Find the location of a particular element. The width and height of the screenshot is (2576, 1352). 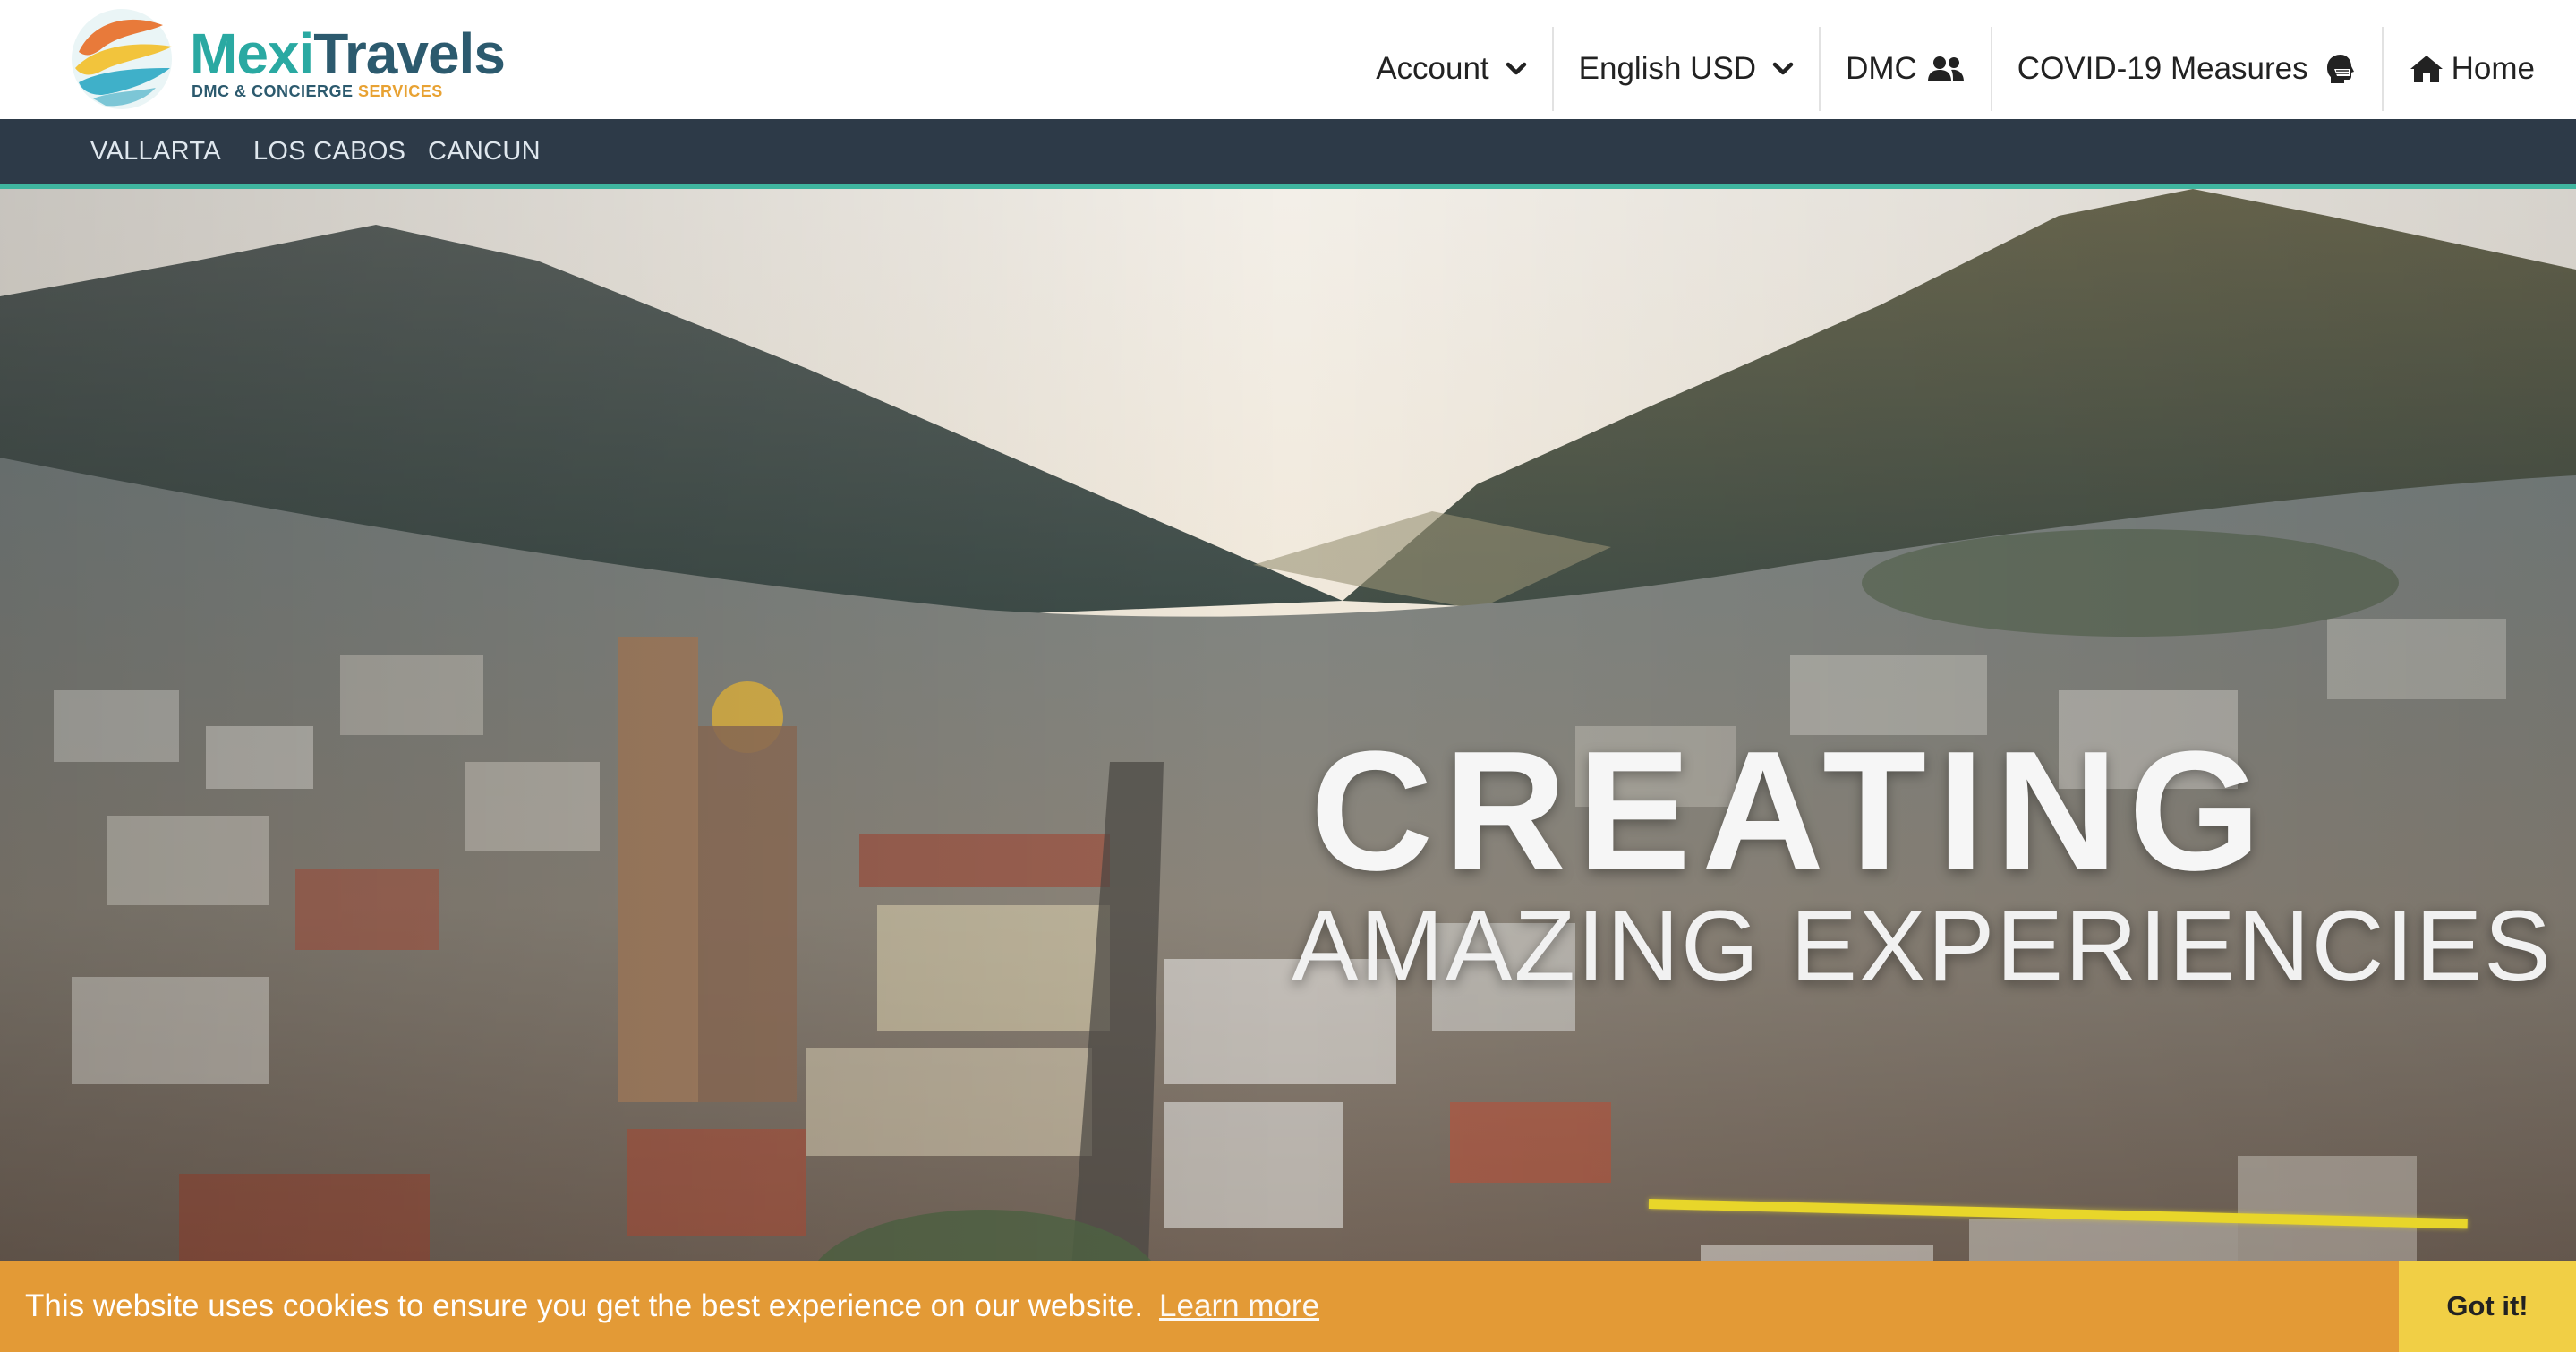

brand-tagline: DMC & CONCIERGE SERVICES is located at coordinates (317, 91).